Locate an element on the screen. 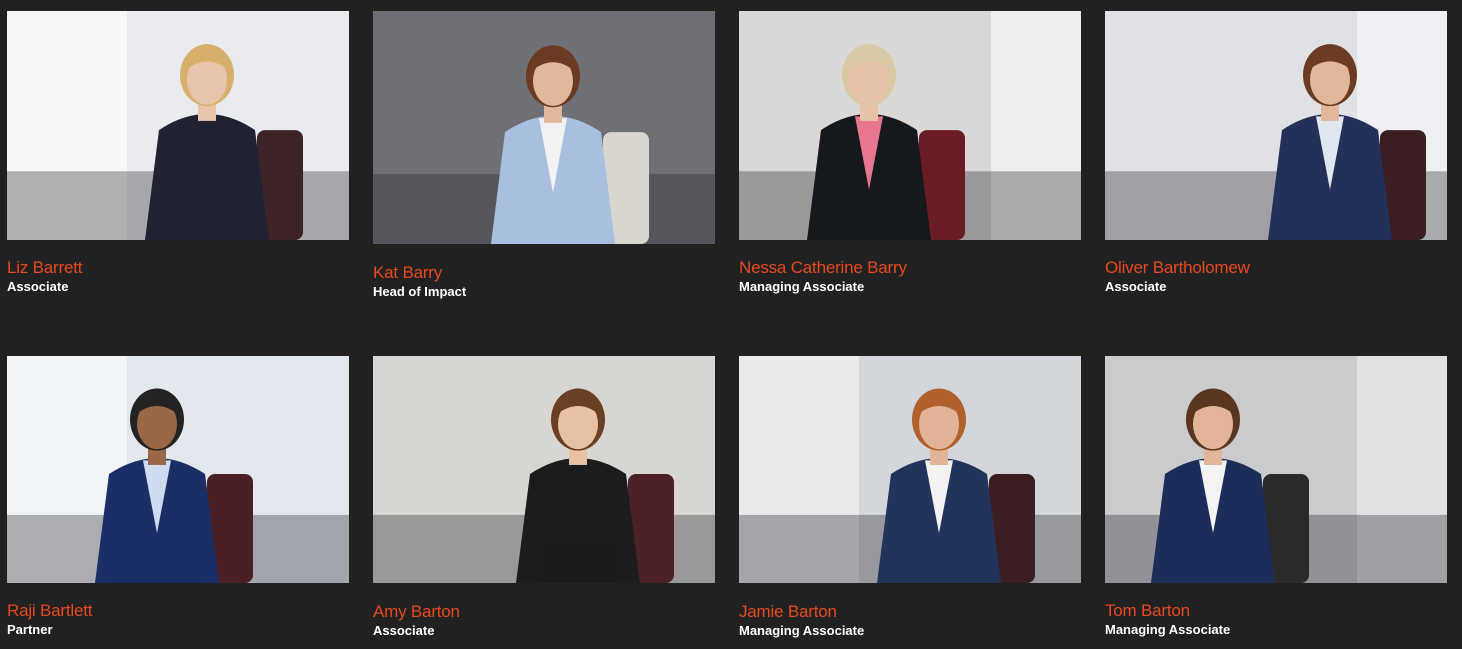 The width and height of the screenshot is (1462, 649). person-name: Liz Barrett is located at coordinates (178, 268).